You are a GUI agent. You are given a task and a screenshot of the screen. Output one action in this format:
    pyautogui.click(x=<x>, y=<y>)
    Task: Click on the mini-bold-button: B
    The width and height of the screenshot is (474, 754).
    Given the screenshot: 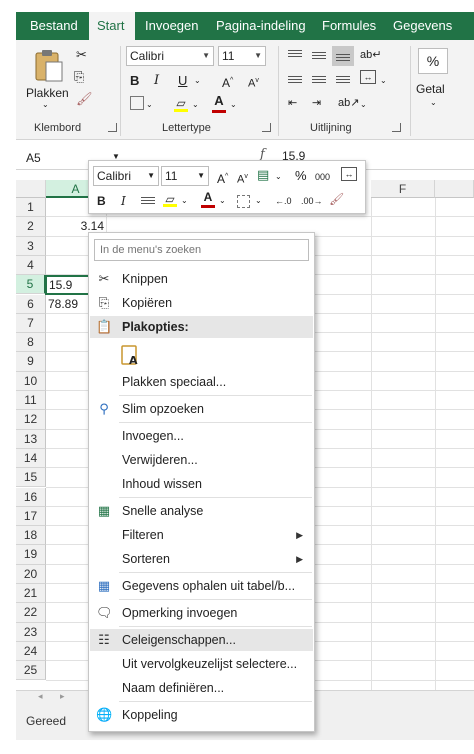 What is the action you would take?
    pyautogui.click(x=101, y=201)
    